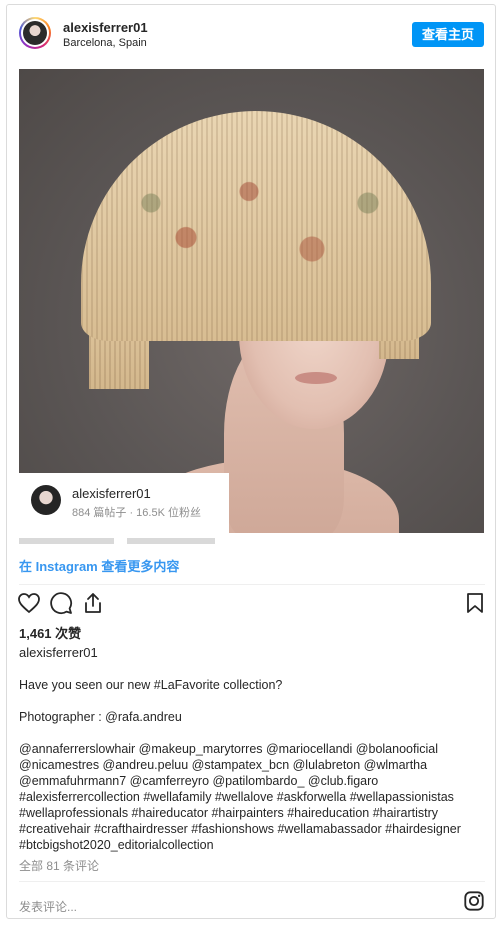 This screenshot has width=502, height=929. I want to click on caption-photographer: Photographer : @rafa.andreu, so click(100, 717).